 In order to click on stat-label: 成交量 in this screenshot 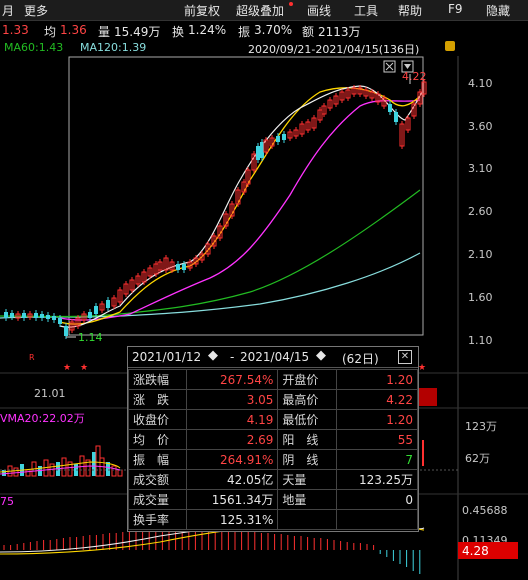, I will do `click(157, 499)`.